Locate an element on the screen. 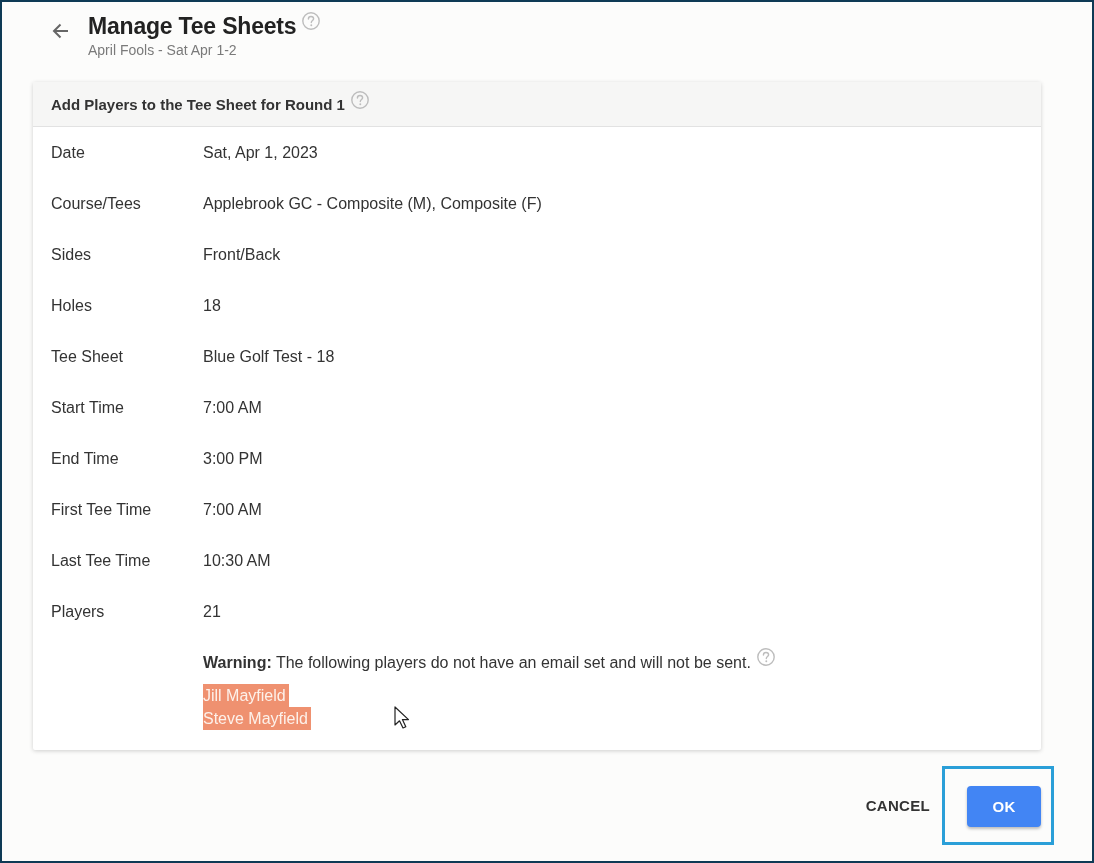 The height and width of the screenshot is (863, 1094). field-value: 21 is located at coordinates (212, 611).